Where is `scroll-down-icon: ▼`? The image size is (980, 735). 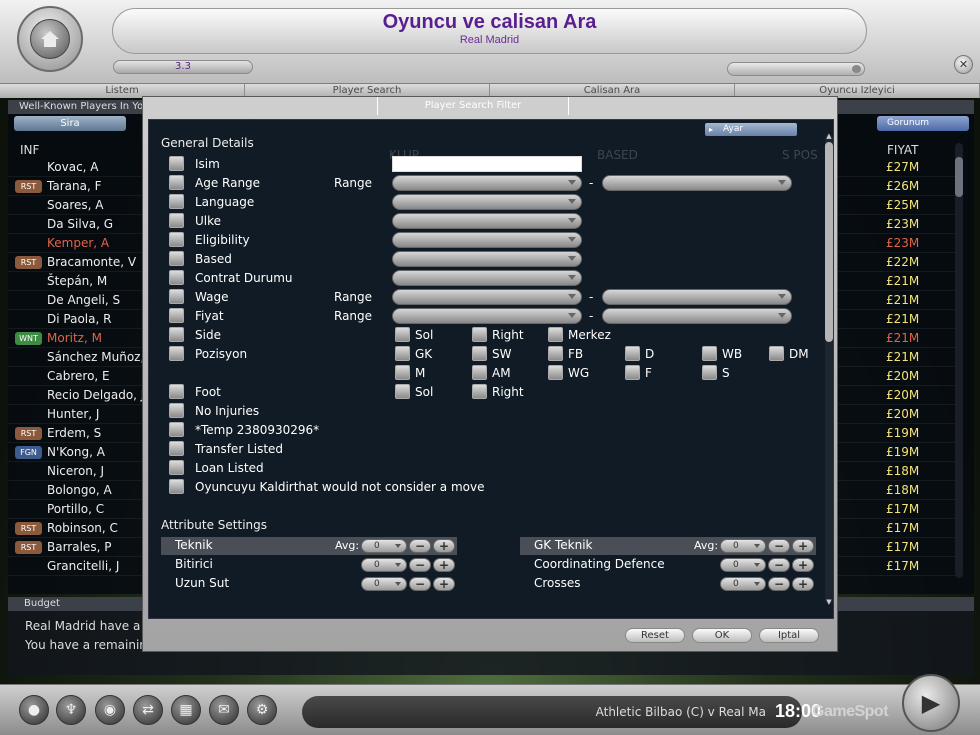
scroll-down-icon: ▼ is located at coordinates (829, 602).